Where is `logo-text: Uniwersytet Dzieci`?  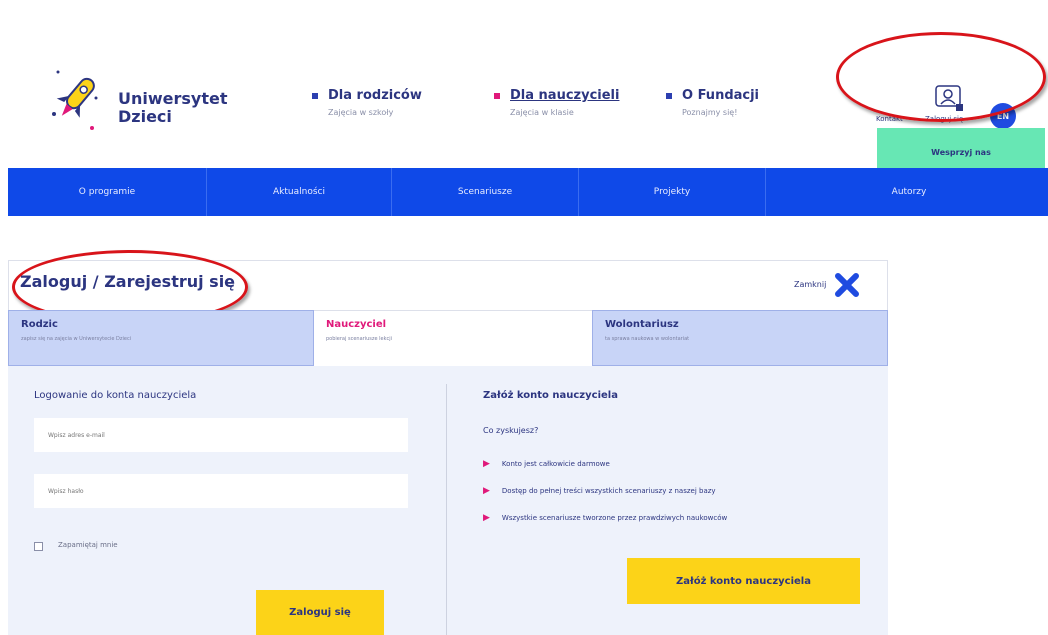
logo-text: Uniwersytet Dzieci is located at coordinates (173, 108).